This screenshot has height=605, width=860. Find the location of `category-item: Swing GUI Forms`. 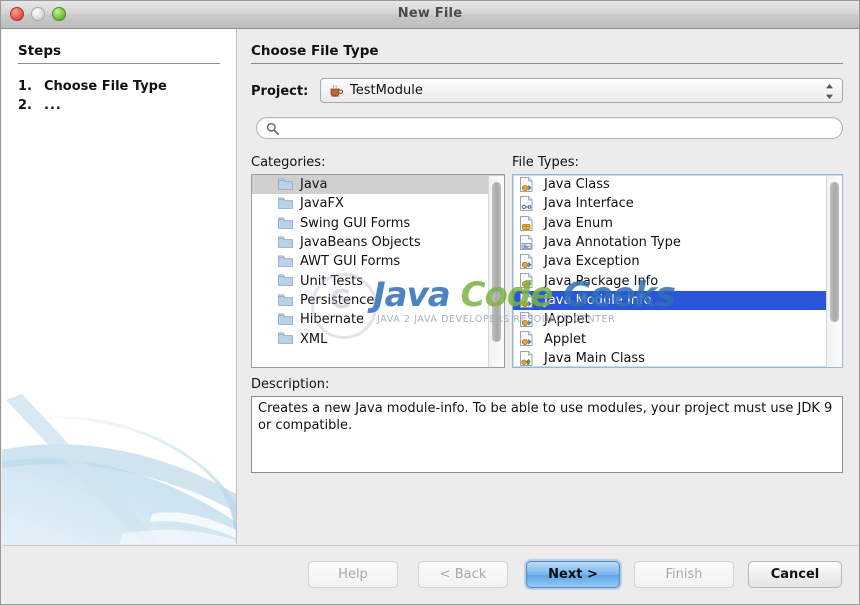

category-item: Swing GUI Forms is located at coordinates (378, 223).